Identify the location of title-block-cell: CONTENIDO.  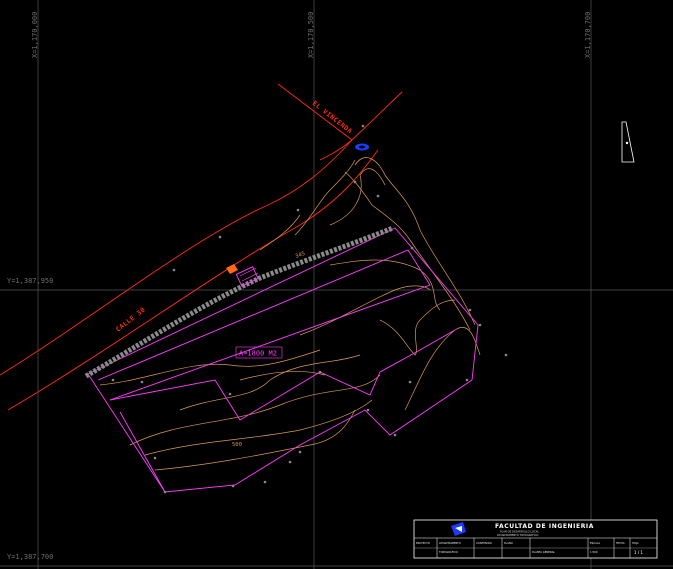
(484, 543).